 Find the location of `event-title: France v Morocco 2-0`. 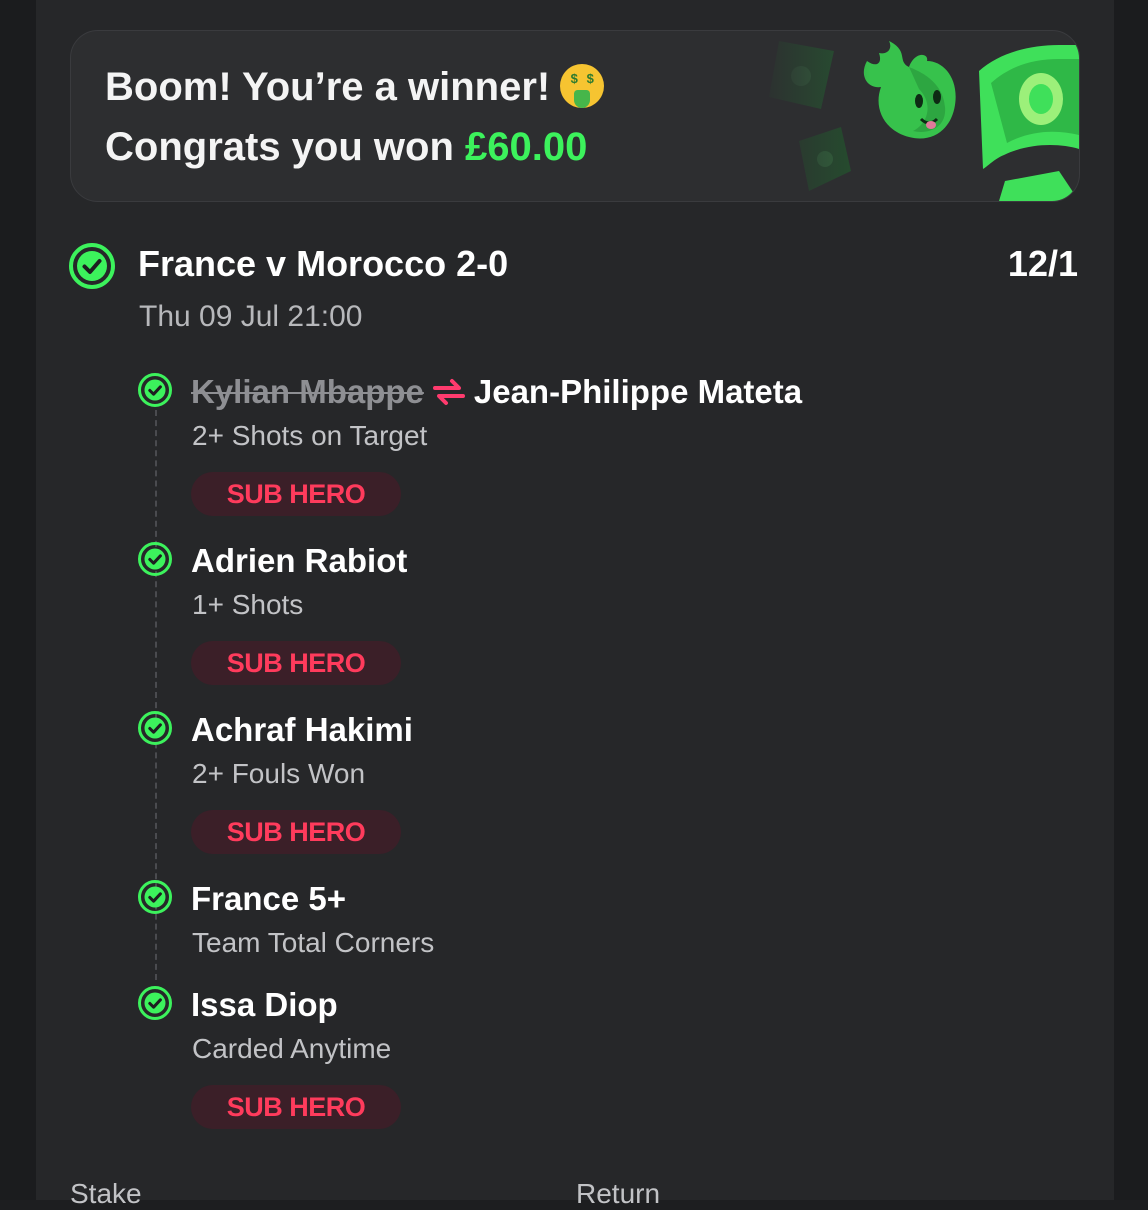

event-title: France v Morocco 2-0 is located at coordinates (323, 263).